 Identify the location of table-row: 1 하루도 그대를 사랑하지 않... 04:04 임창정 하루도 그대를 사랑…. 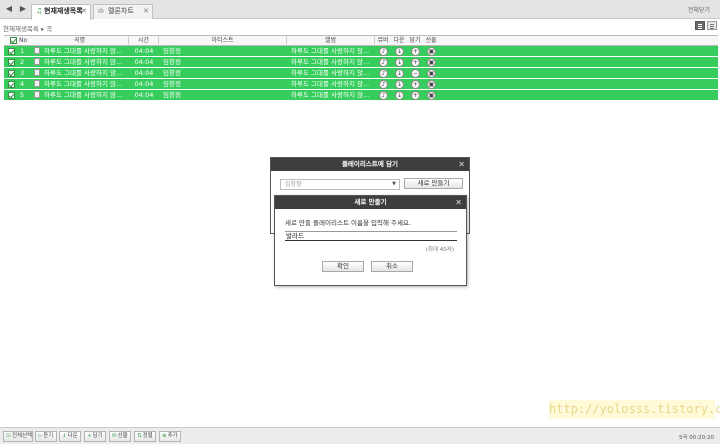
(361, 51).